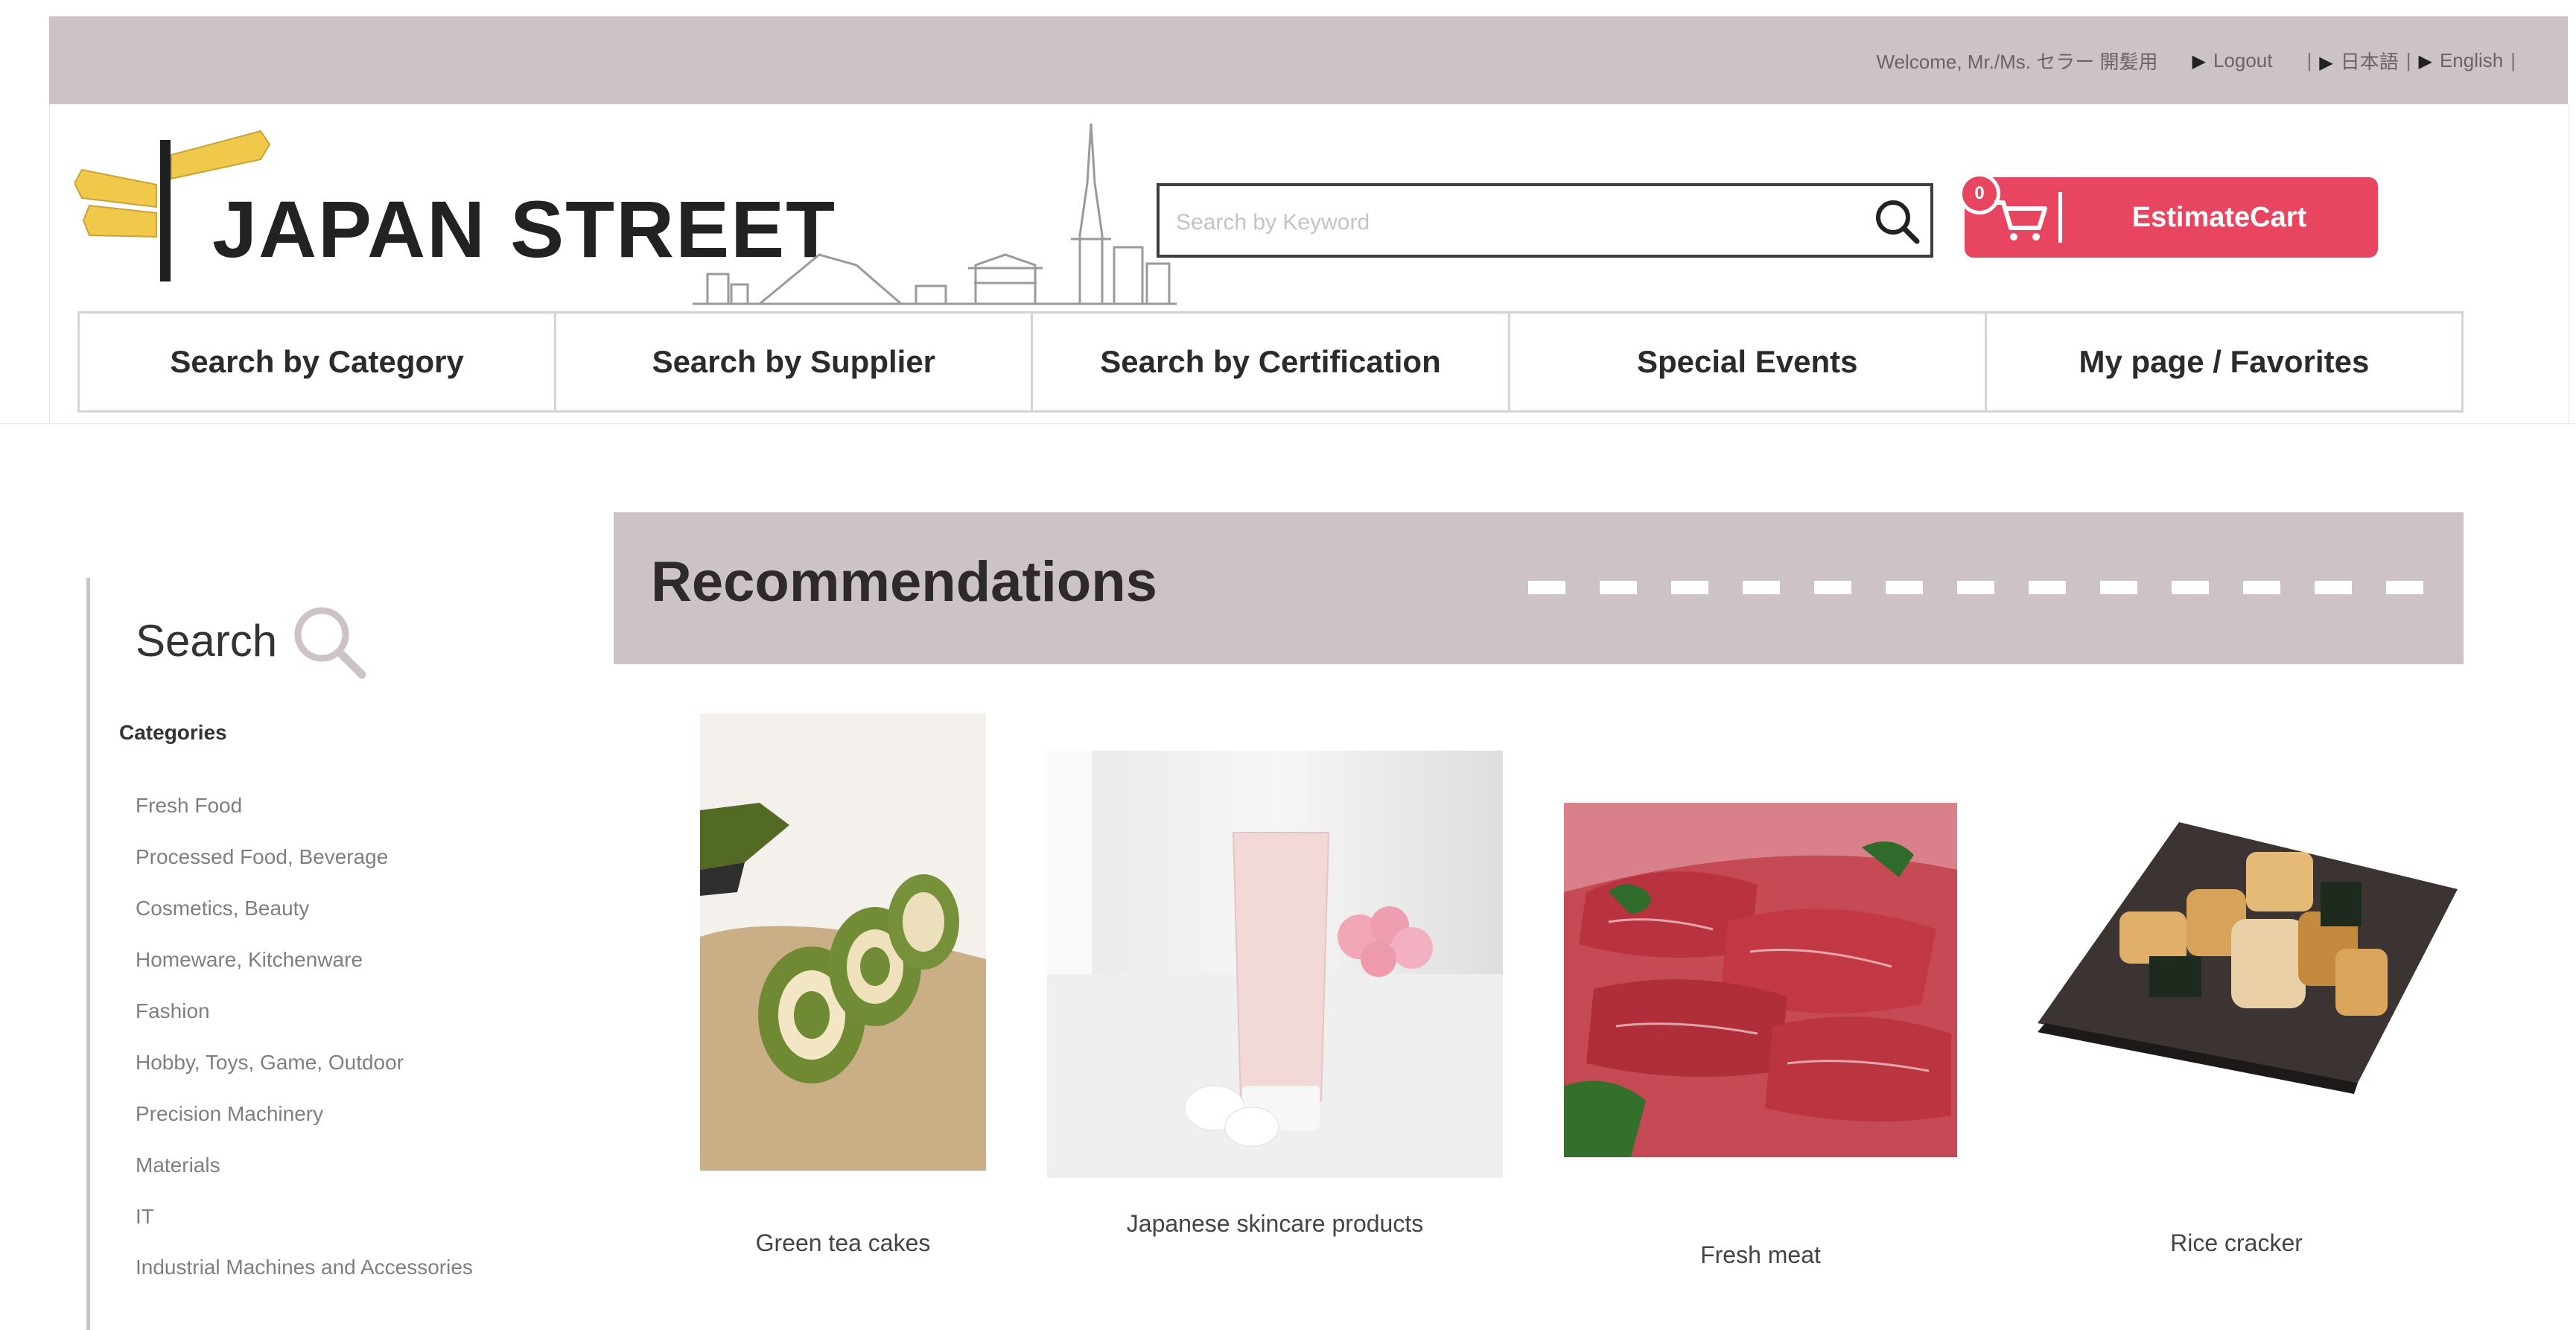 This screenshot has width=2576, height=1330. Describe the element at coordinates (314, 970) in the screenshot. I see `category-item-homeware: Homeware, Kitchenware` at that location.